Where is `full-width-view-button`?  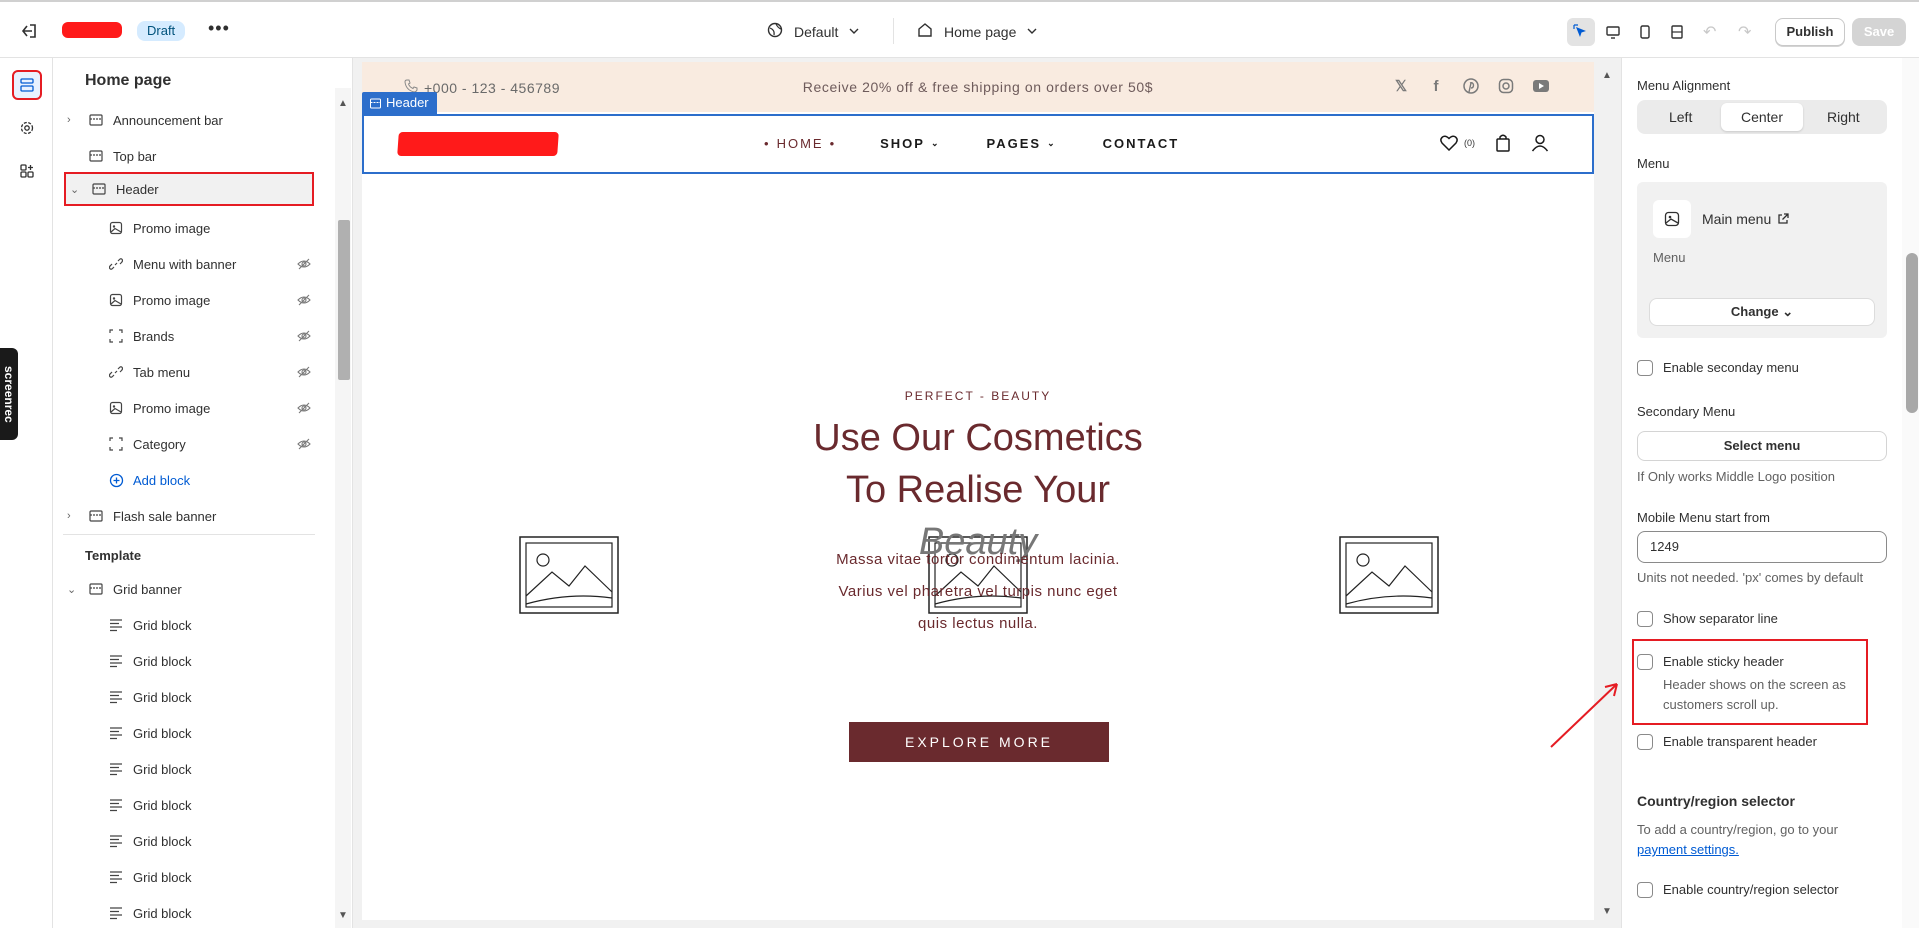
full-width-view-button is located at coordinates (1677, 32).